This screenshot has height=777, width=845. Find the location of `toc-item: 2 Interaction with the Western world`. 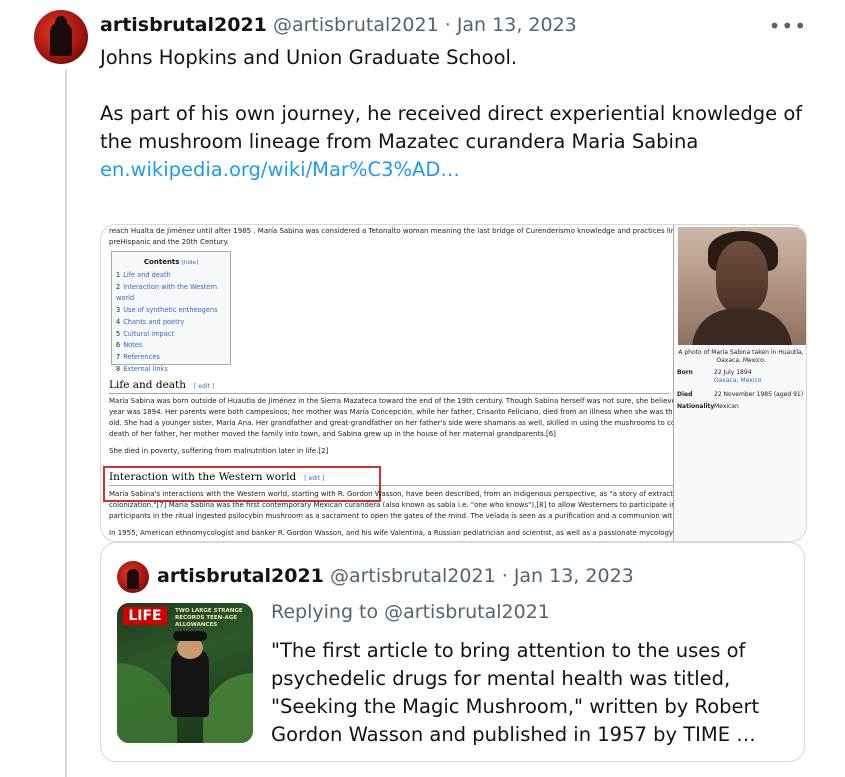

toc-item: 2 Interaction with the Western world is located at coordinates (173, 293).